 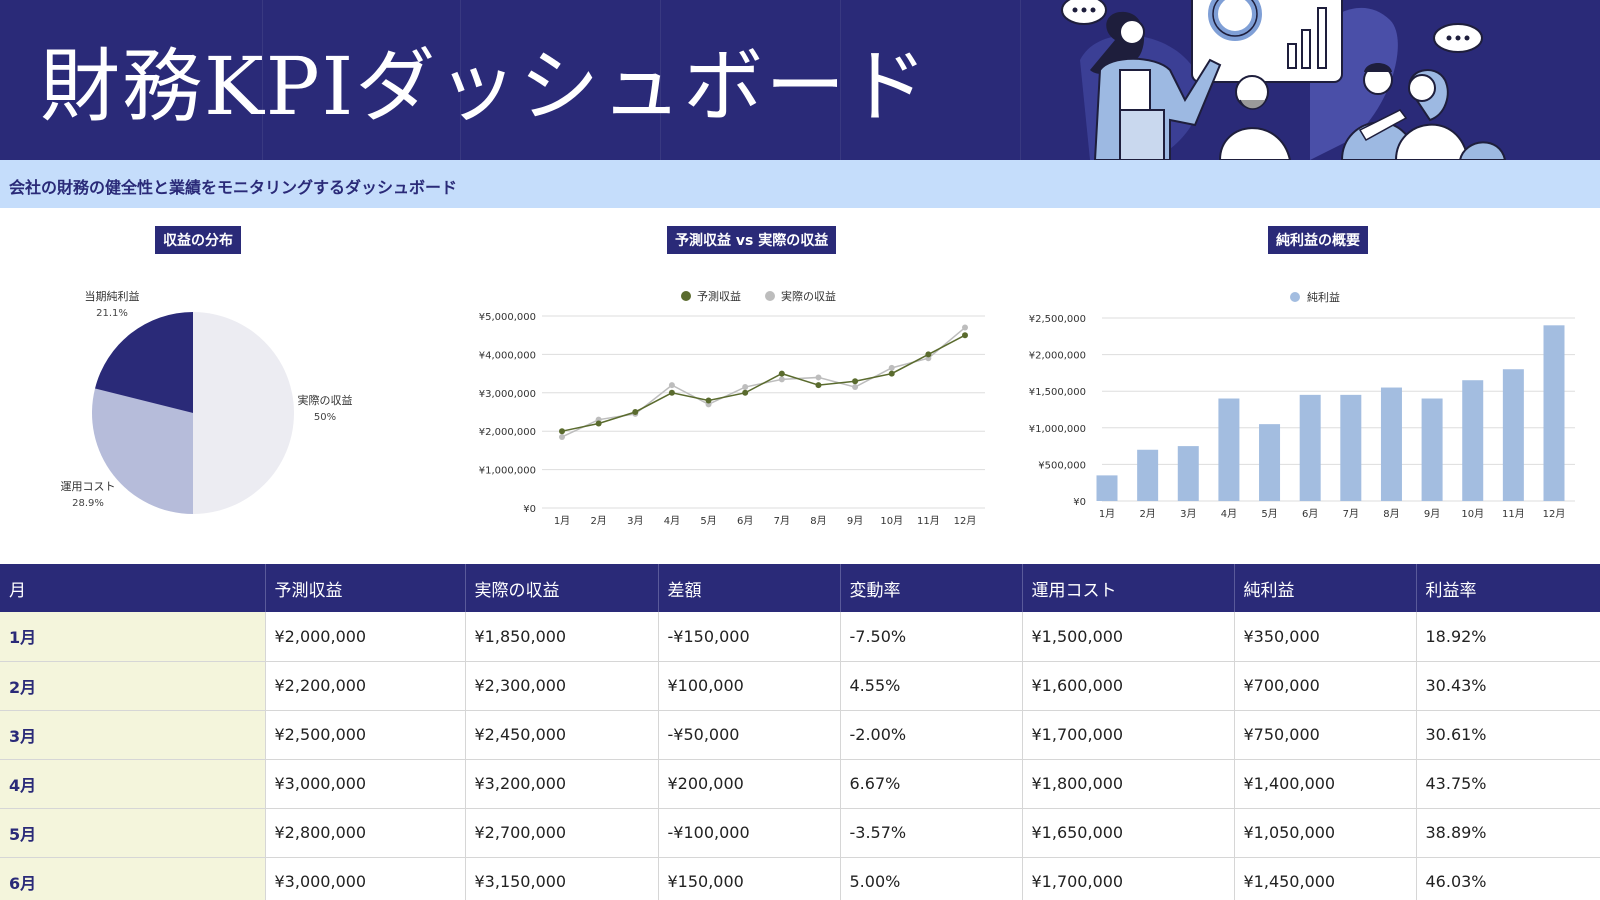 What do you see at coordinates (562, 686) in the screenshot?
I see `cell-actual: ¥2,300,000` at bounding box center [562, 686].